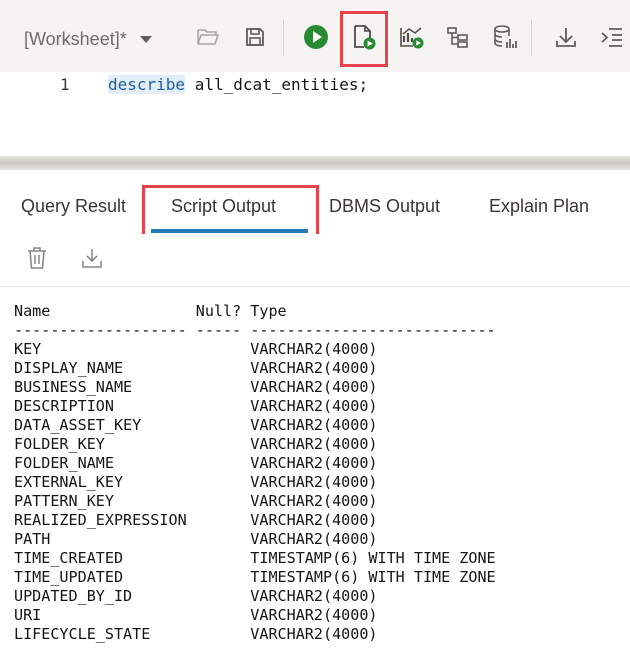  Describe the element at coordinates (196, 539) in the screenshot. I see `output-row: PATH VARCHAR2(4000)` at that location.